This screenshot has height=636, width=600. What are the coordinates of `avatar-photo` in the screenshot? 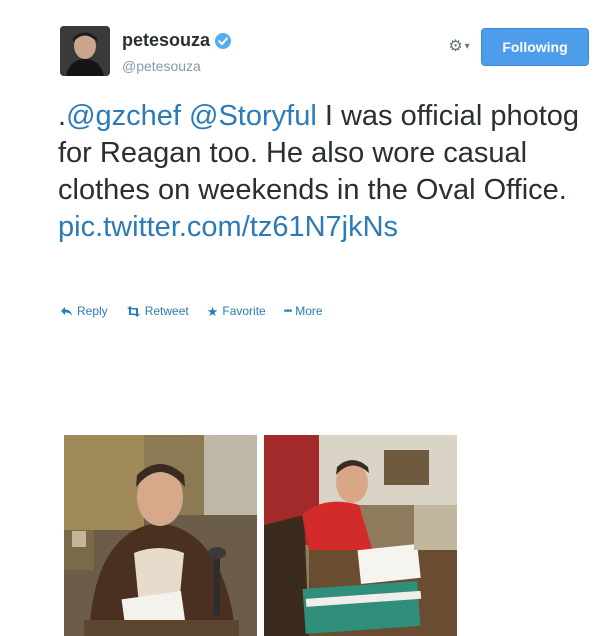 It's located at (85, 51).